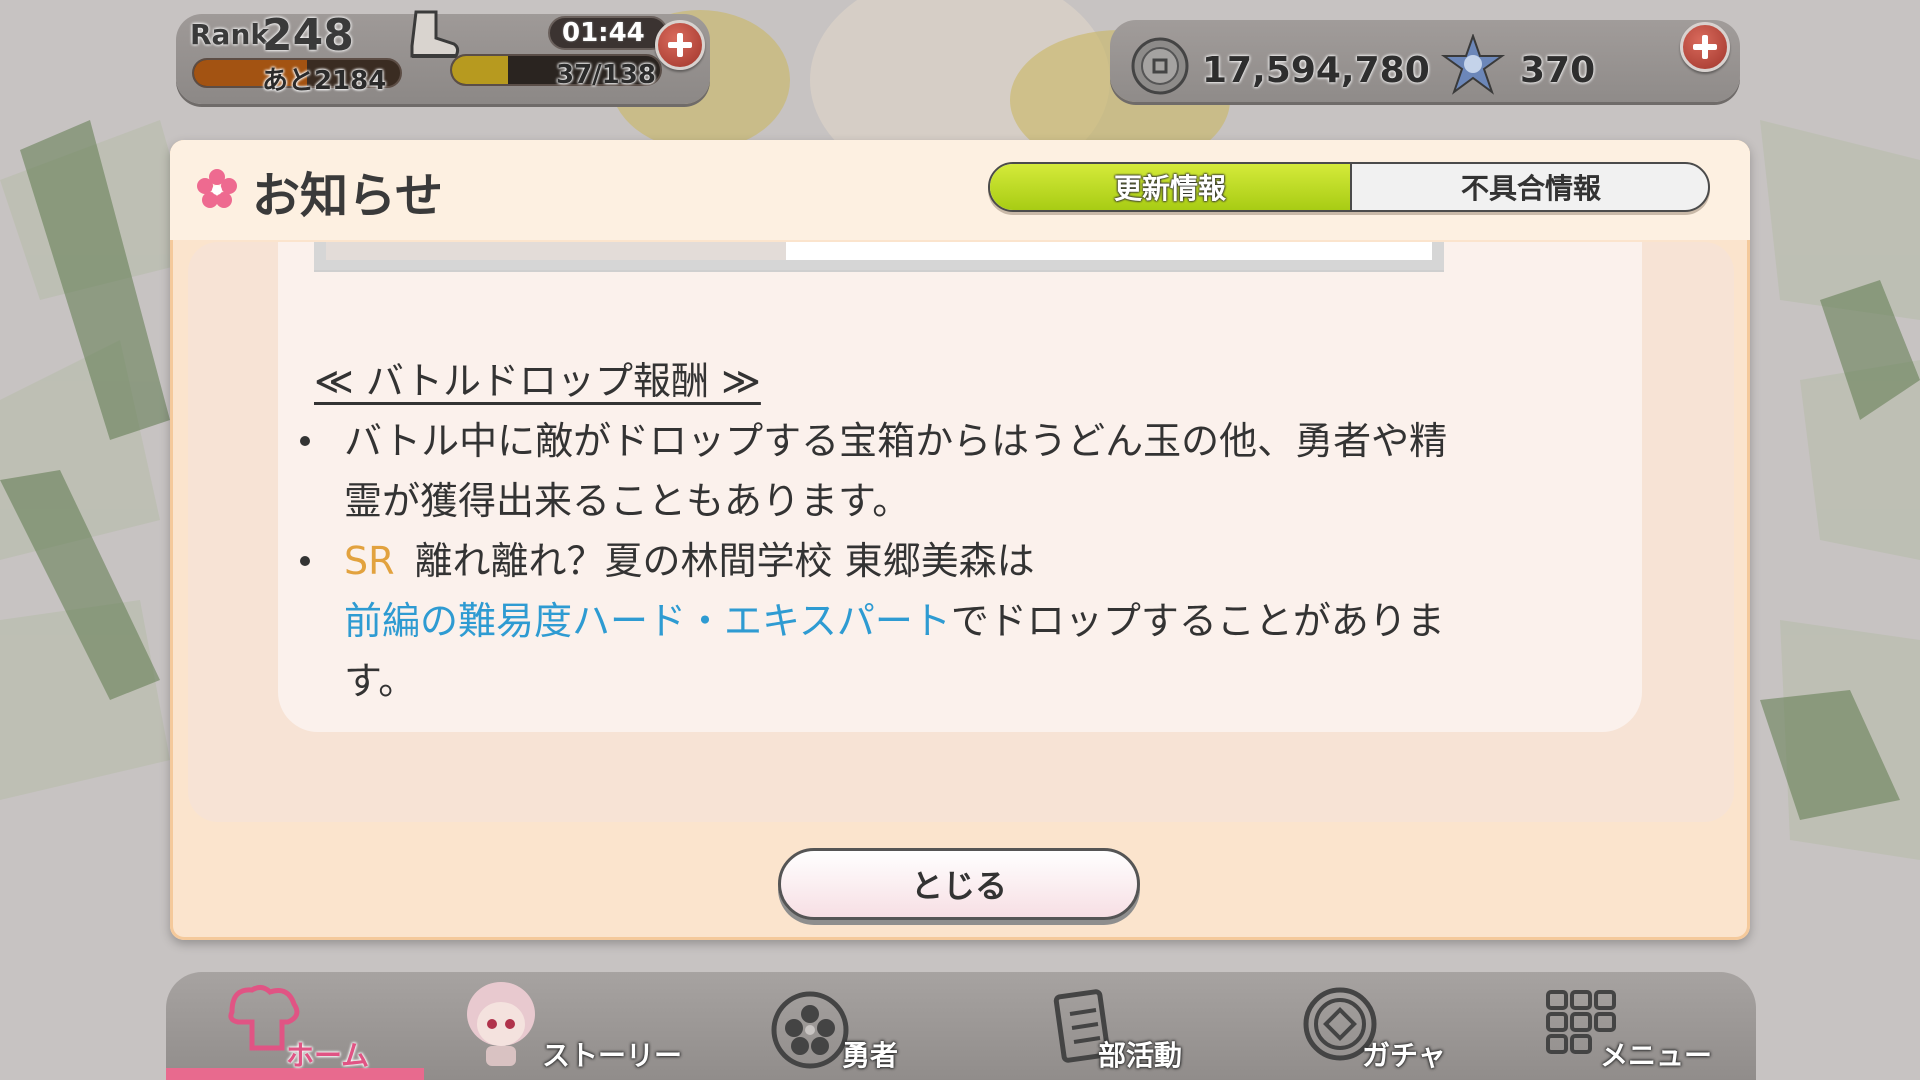 This screenshot has width=1920, height=1080. I want to click on nav-menu: メニュー, so click(1642, 1026).